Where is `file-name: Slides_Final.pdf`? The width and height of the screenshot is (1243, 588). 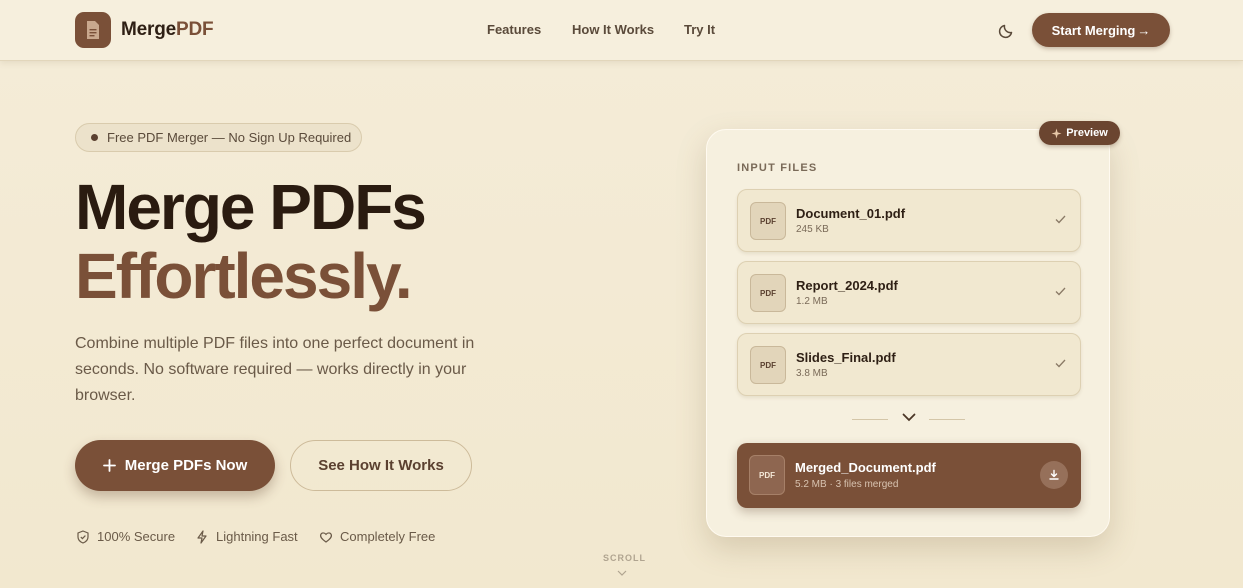
file-name: Slides_Final.pdf is located at coordinates (846, 357).